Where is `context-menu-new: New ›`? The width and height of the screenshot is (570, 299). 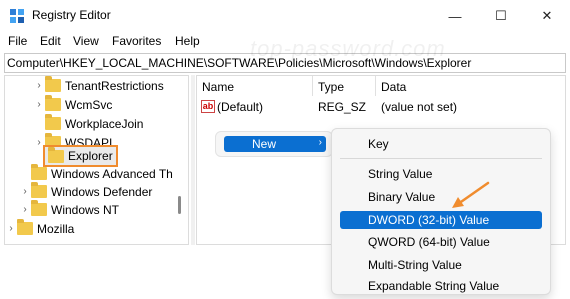
context-menu-new: New › is located at coordinates (275, 144).